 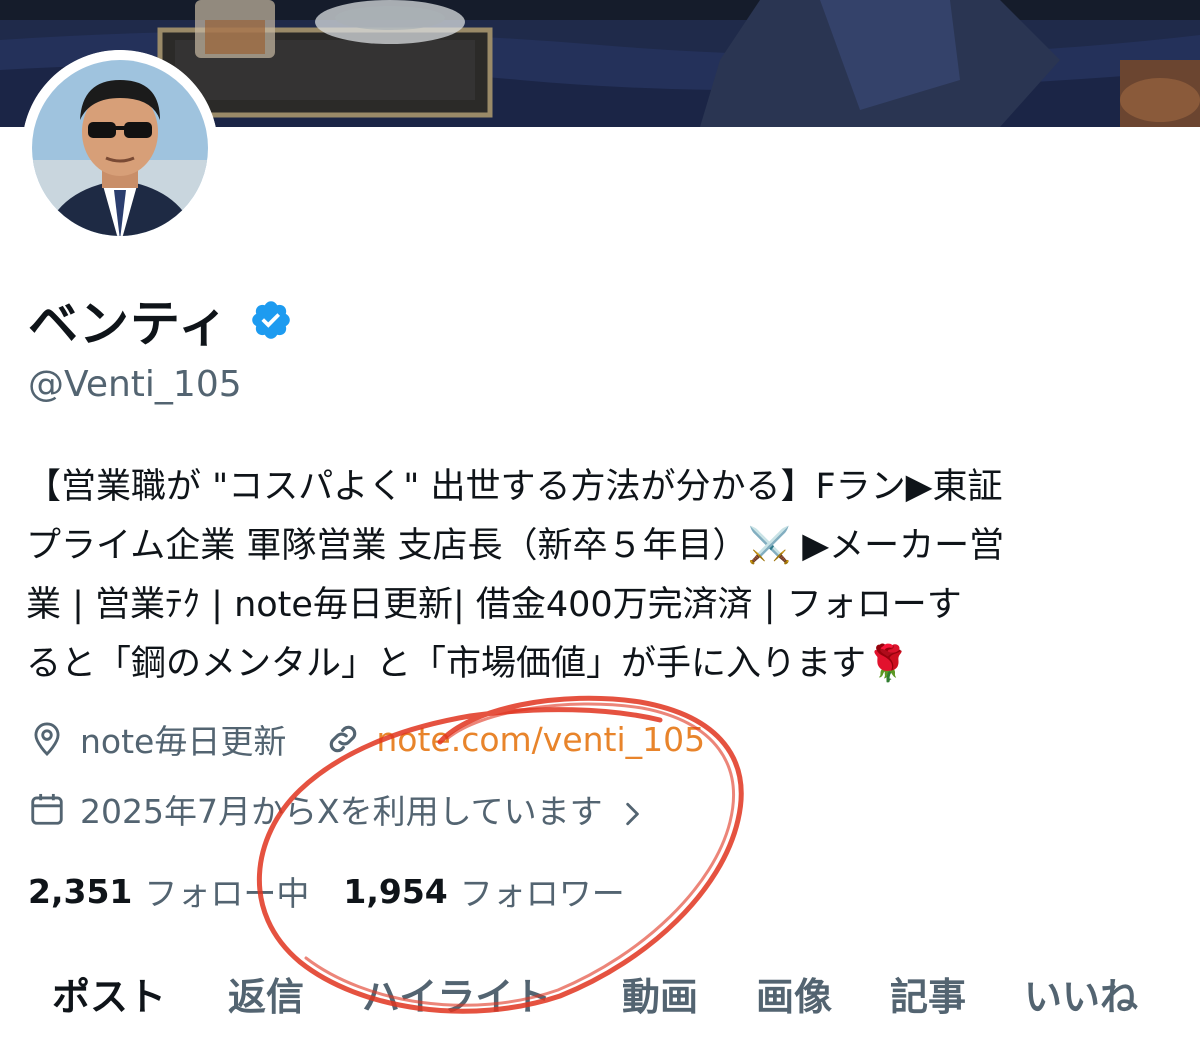 I want to click on profile-name-row: ベンティ, so click(x=160, y=320).